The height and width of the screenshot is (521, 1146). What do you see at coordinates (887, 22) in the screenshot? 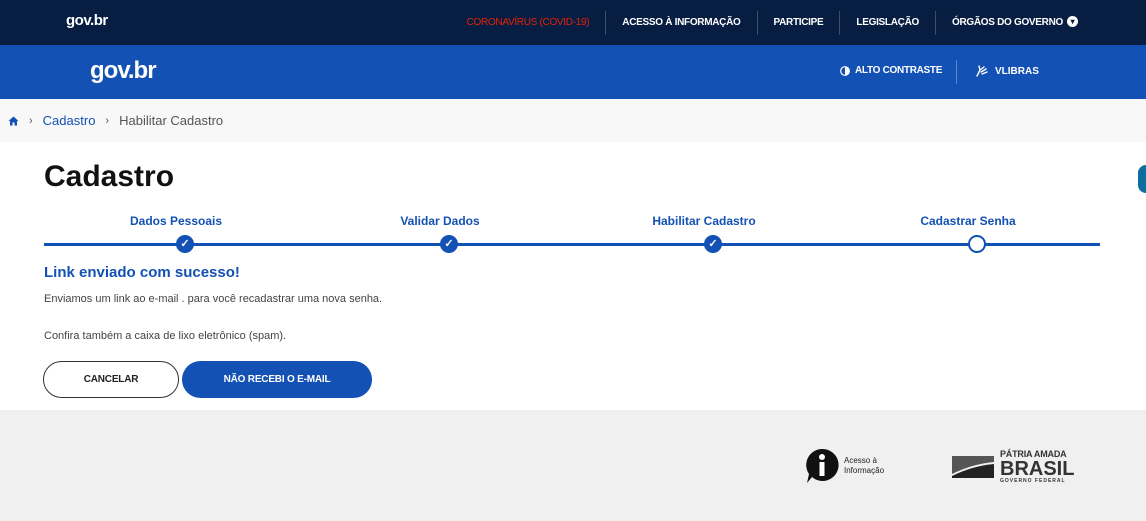
I see `nav-link-legislacao: LEGISLAÇÃO` at bounding box center [887, 22].